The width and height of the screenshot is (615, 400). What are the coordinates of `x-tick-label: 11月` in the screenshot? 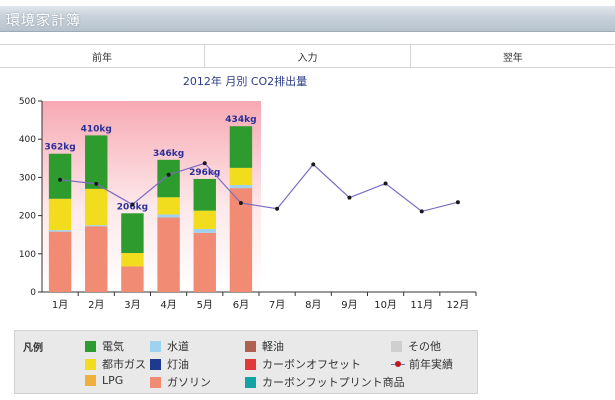 It's located at (421, 305).